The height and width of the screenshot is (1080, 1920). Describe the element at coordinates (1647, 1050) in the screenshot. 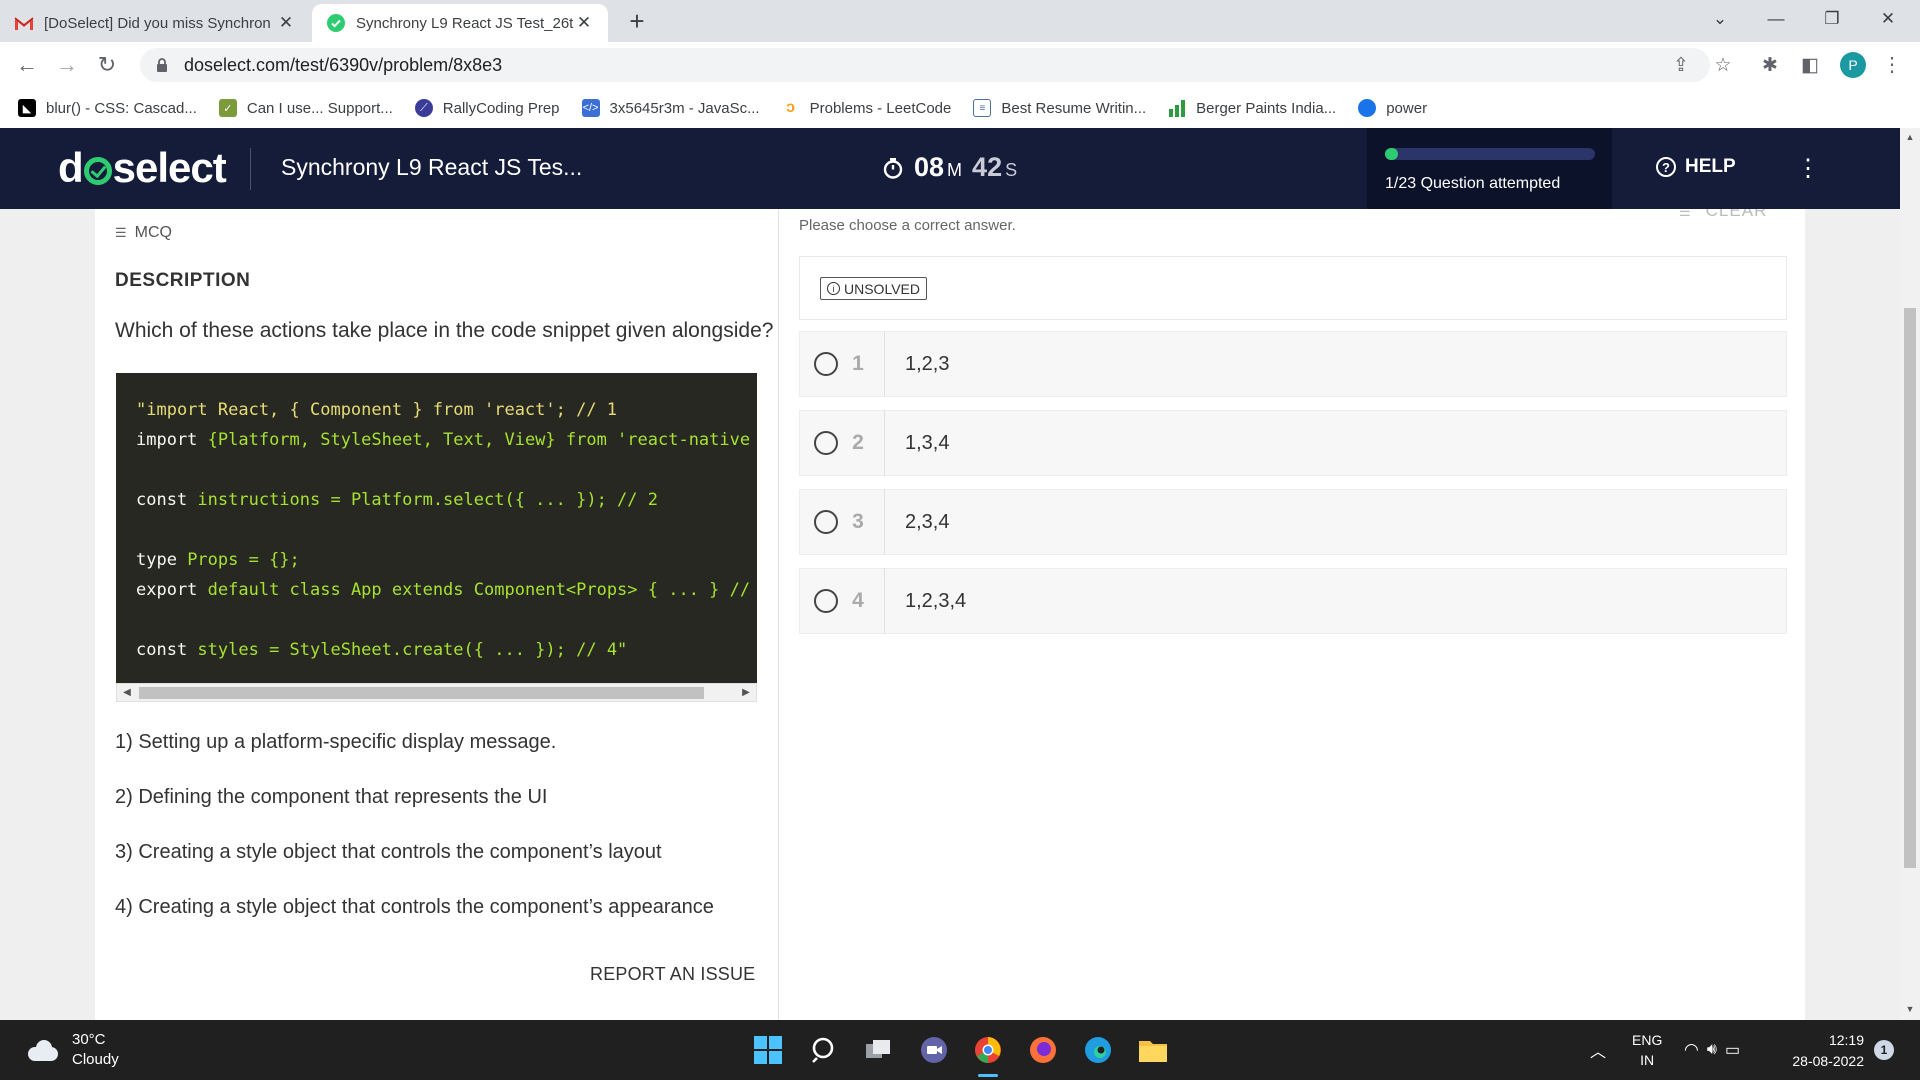

I see `language-indicator: ENG IN` at that location.